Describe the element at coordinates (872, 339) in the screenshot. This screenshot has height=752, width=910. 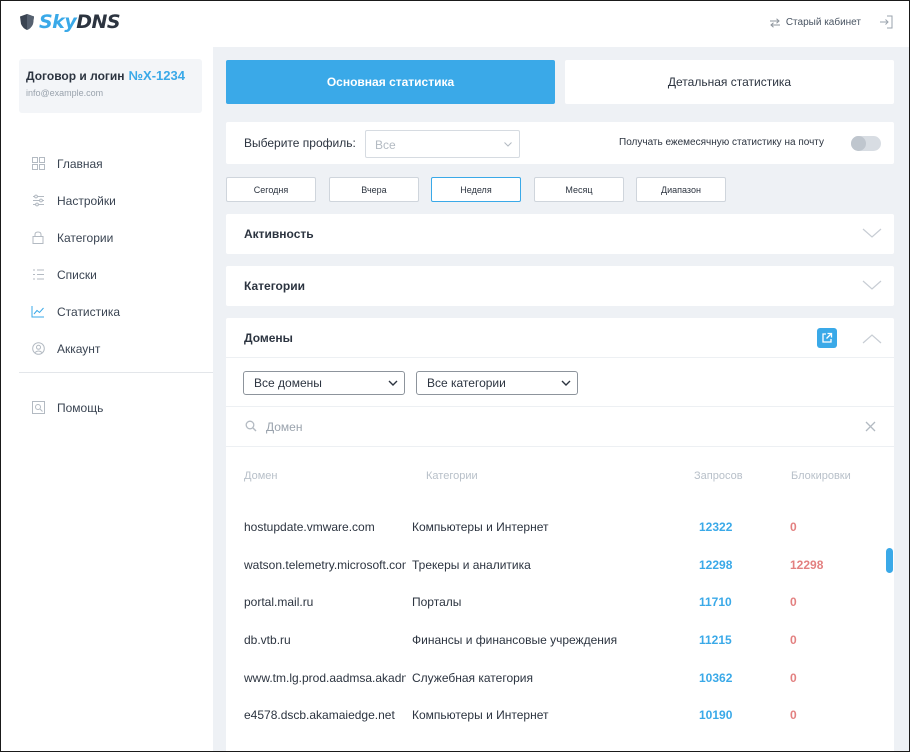
I see `chevron-up-icon` at that location.